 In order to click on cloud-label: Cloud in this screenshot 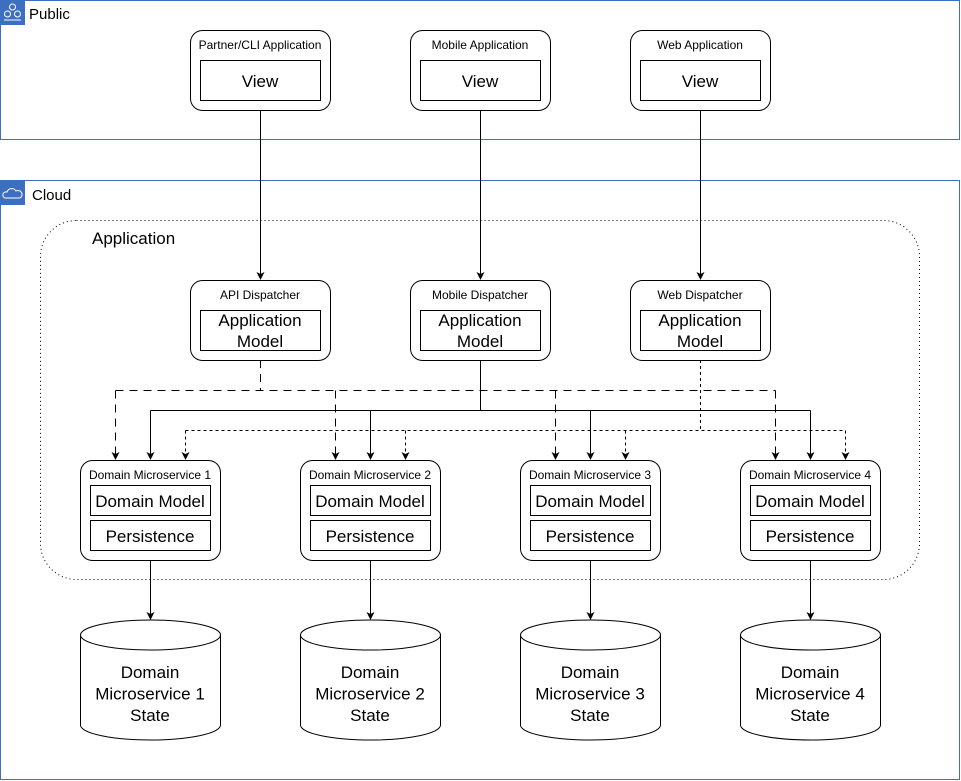, I will do `click(51, 195)`.